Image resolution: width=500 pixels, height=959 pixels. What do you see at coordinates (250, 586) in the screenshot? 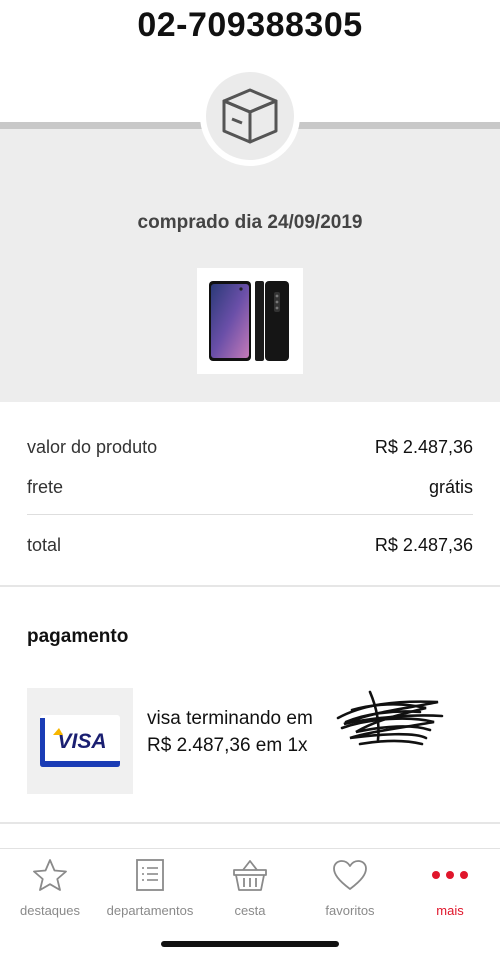
I see `section-separator` at bounding box center [250, 586].